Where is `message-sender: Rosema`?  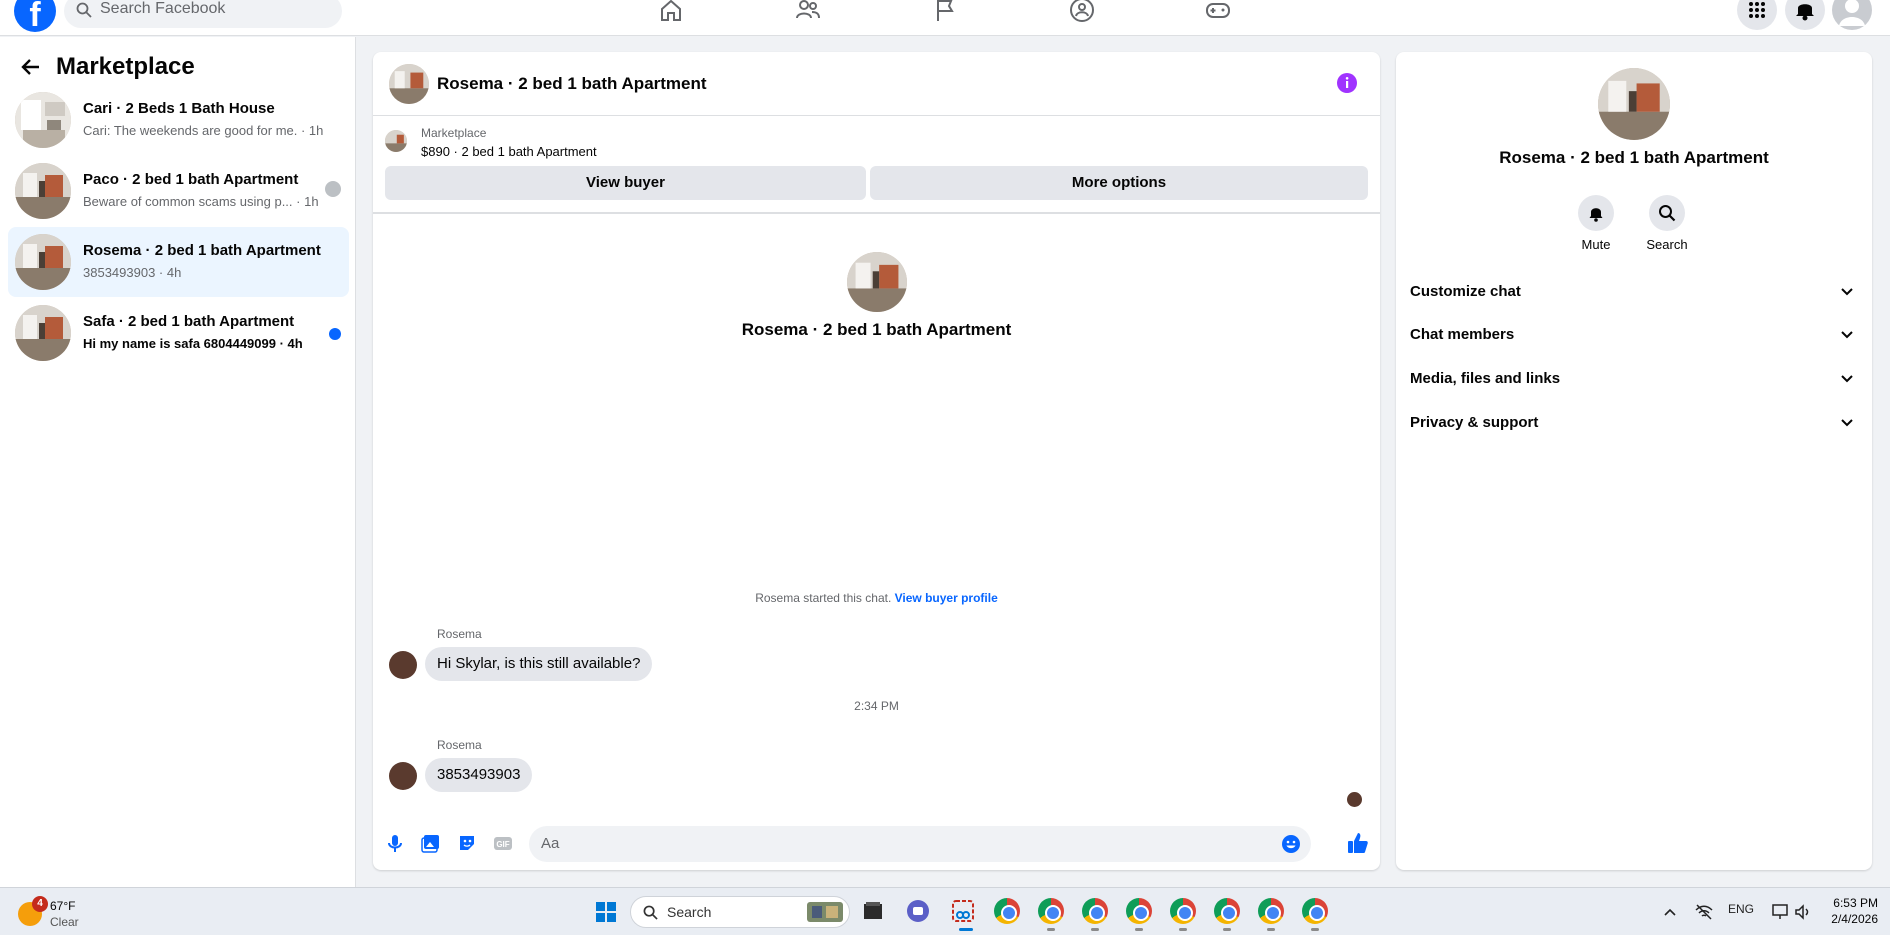 message-sender: Rosema is located at coordinates (459, 634).